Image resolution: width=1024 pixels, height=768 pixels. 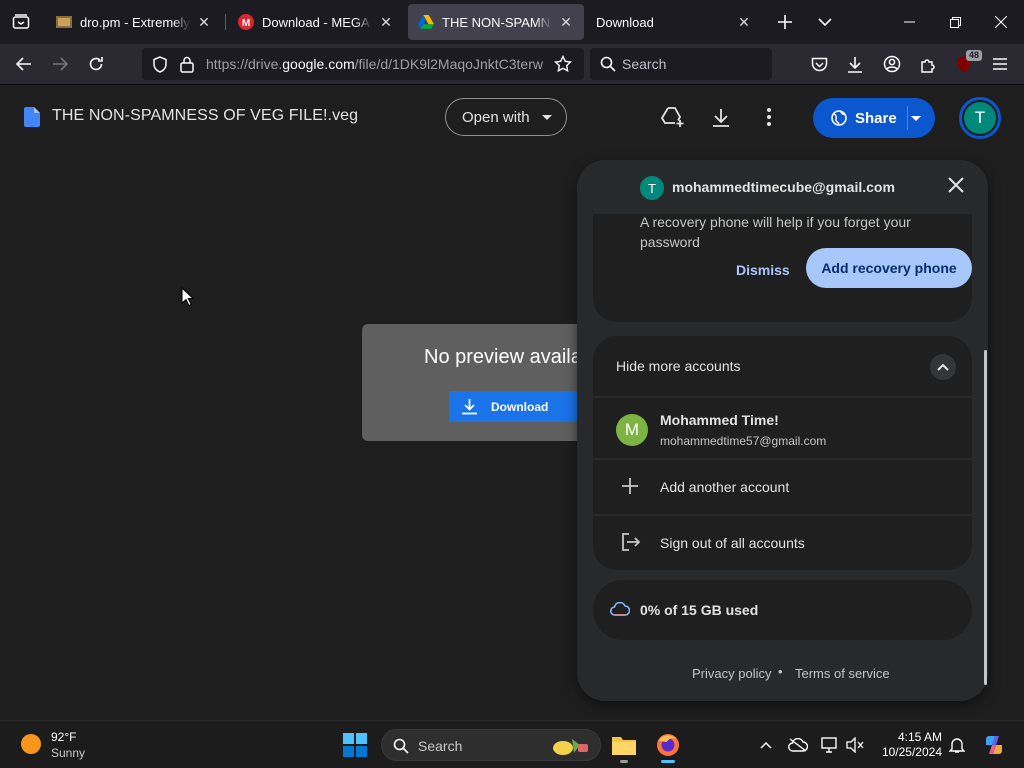 What do you see at coordinates (769, 117) in the screenshot?
I see `more-actions-button` at bounding box center [769, 117].